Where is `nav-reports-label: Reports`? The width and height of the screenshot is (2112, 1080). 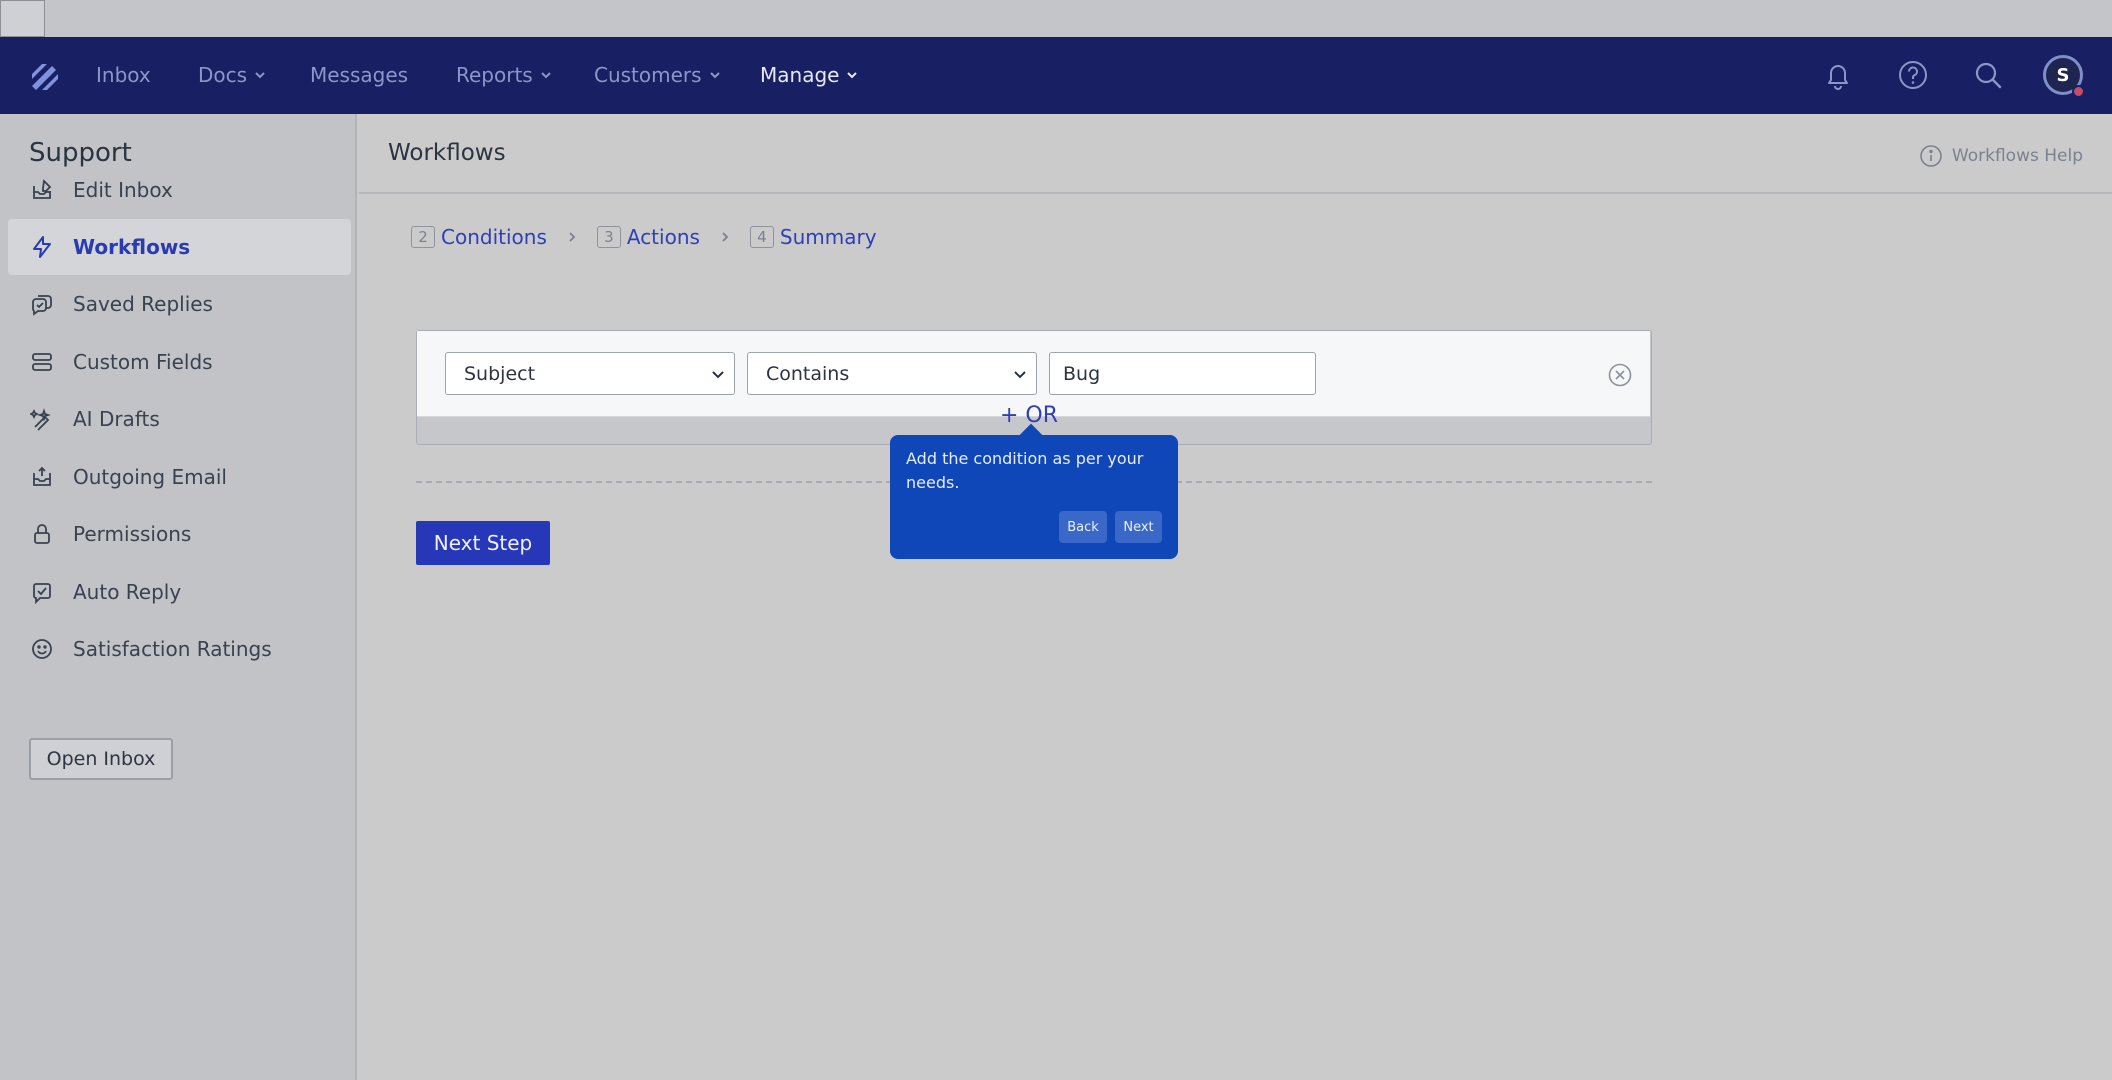 nav-reports-label: Reports is located at coordinates (494, 75).